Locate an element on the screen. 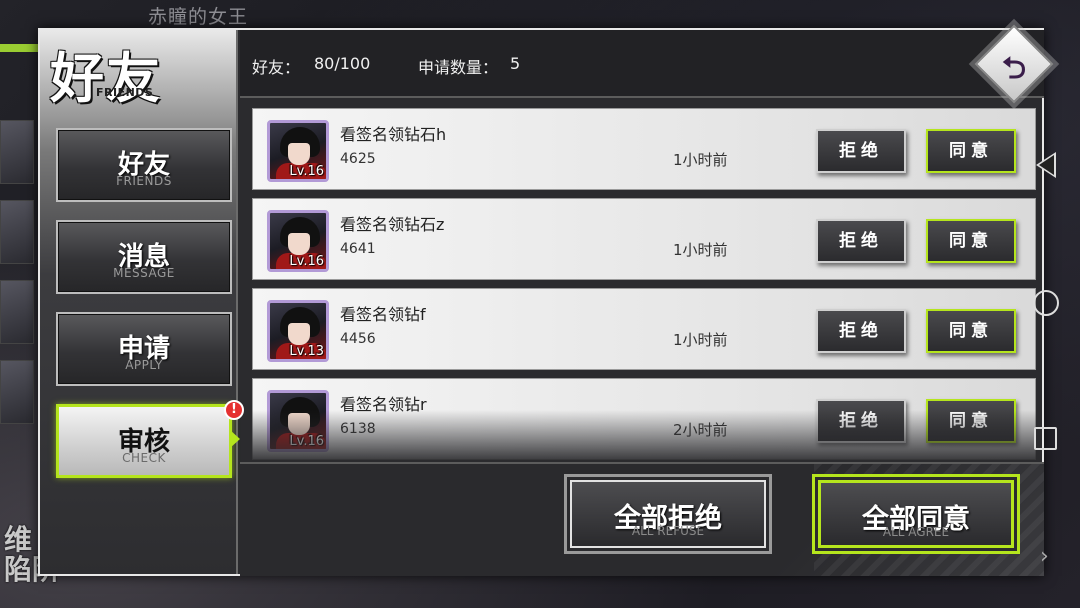  background-scene-title: 赤瞳的女王 is located at coordinates (198, 17).